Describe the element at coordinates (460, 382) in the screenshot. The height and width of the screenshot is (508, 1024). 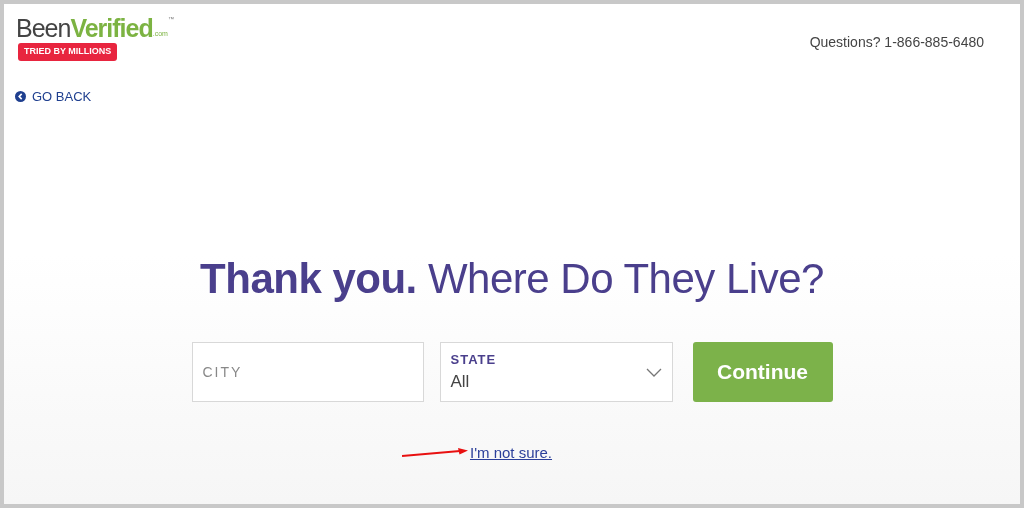
I see `state-value: All` at that location.